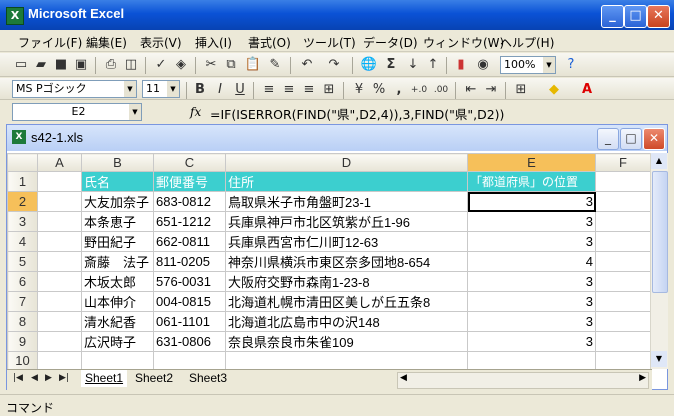 The image size is (674, 416). What do you see at coordinates (189, 181) in the screenshot?
I see `cell-c1: 郵便番号` at bounding box center [189, 181].